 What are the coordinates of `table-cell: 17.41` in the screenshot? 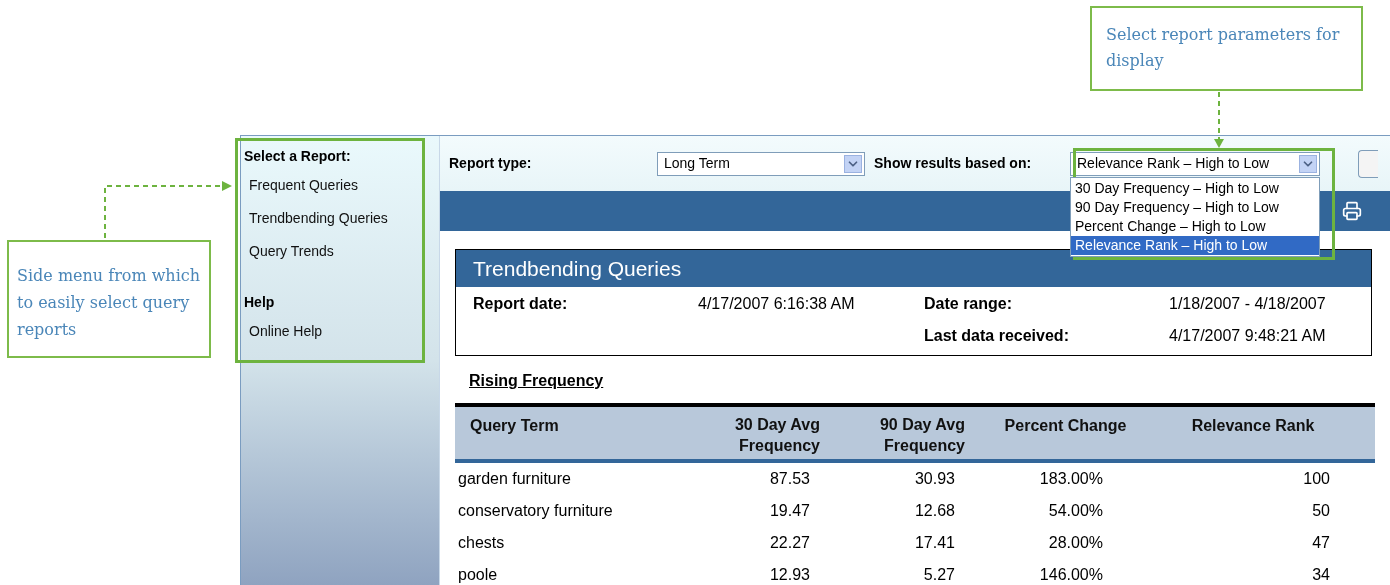 It's located at (934, 542).